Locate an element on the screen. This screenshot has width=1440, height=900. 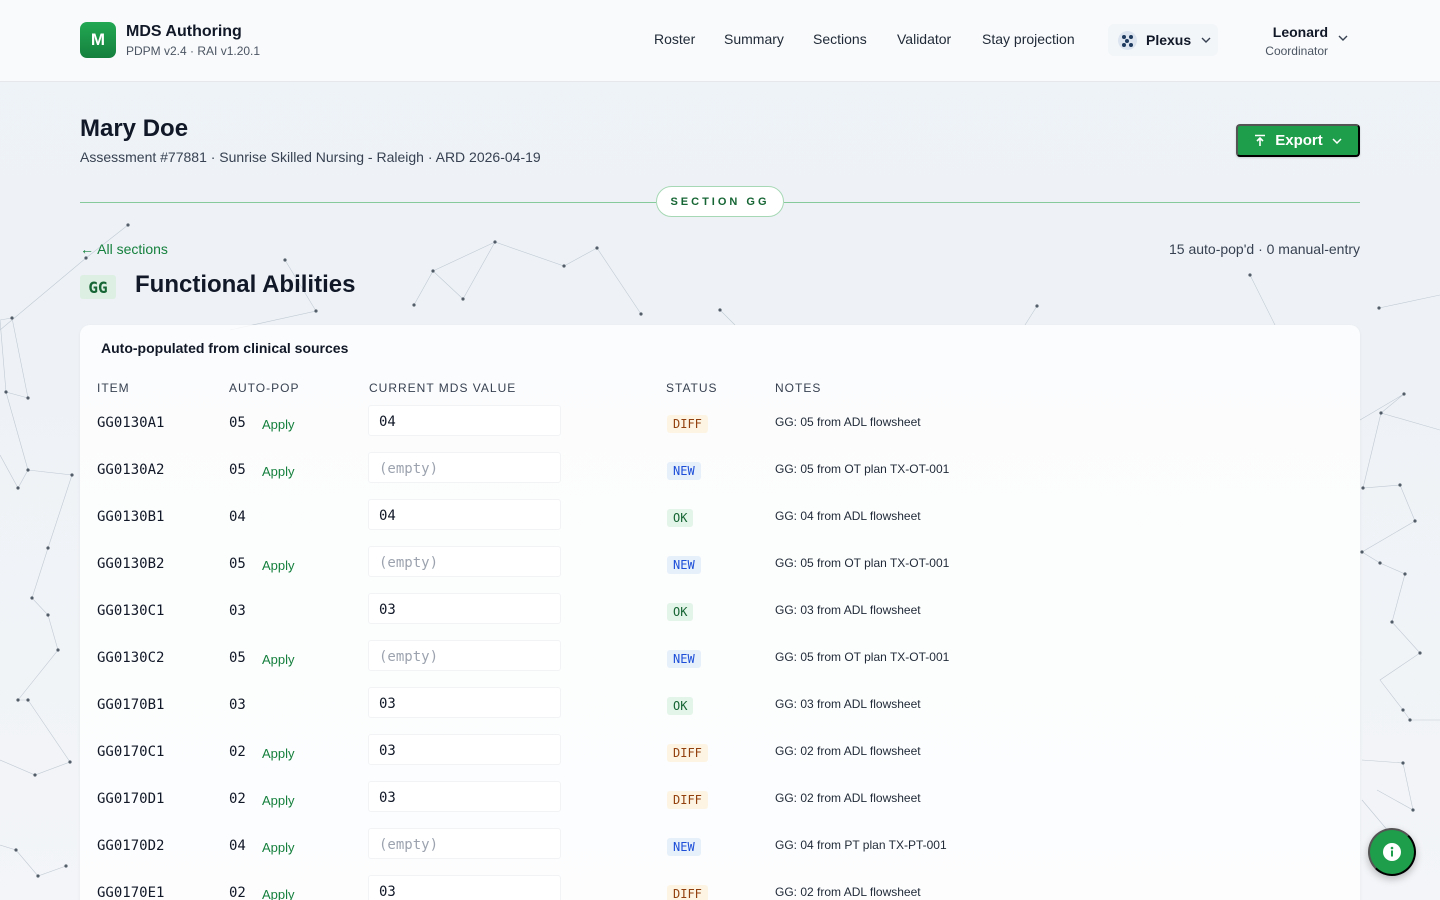
app-title: MDS Authoring is located at coordinates (184, 31).